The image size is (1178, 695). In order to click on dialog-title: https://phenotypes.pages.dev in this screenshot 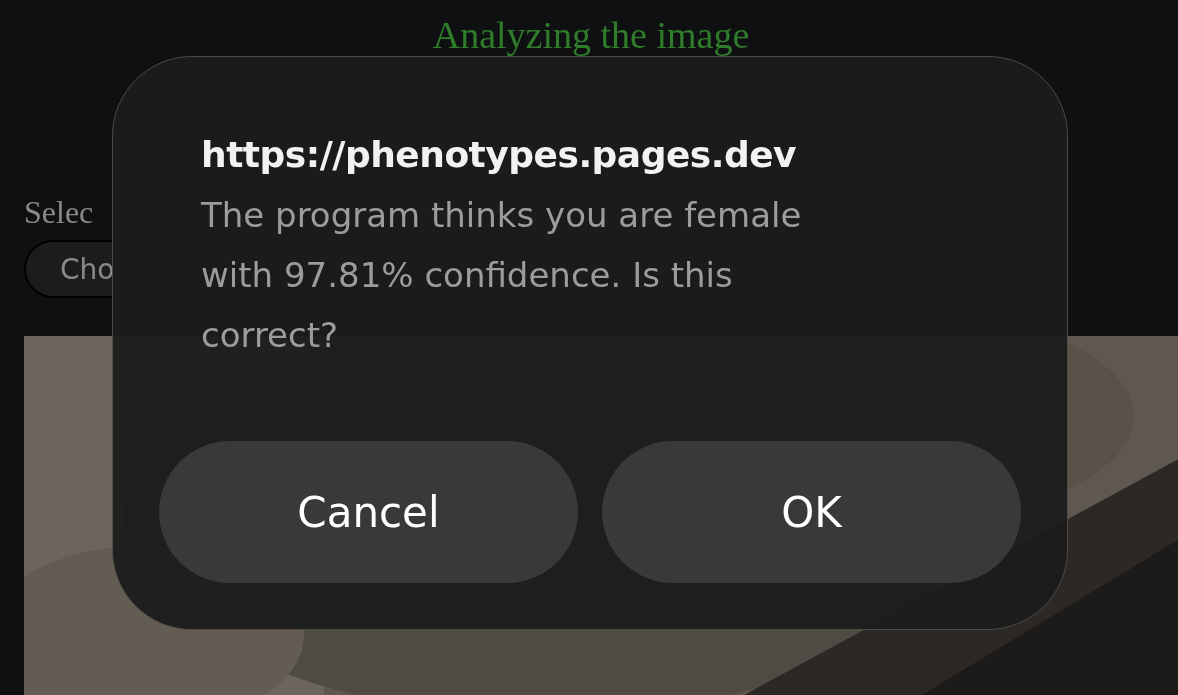, I will do `click(499, 155)`.